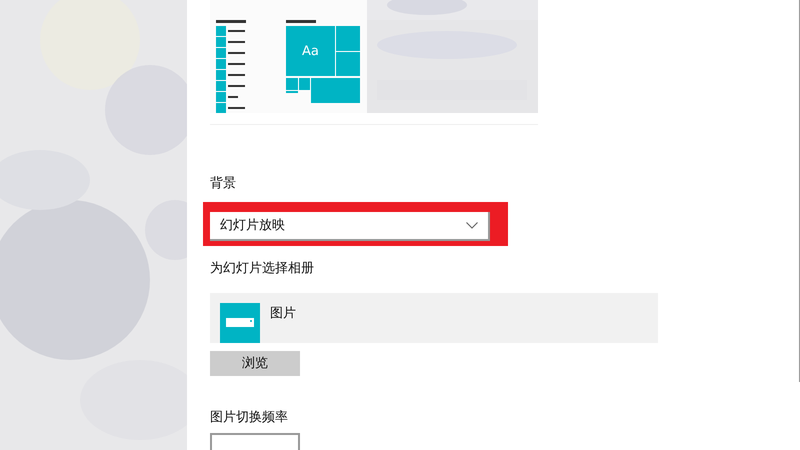 The image size is (800, 450). What do you see at coordinates (240, 322) in the screenshot?
I see `picture-folder-icon` at bounding box center [240, 322].